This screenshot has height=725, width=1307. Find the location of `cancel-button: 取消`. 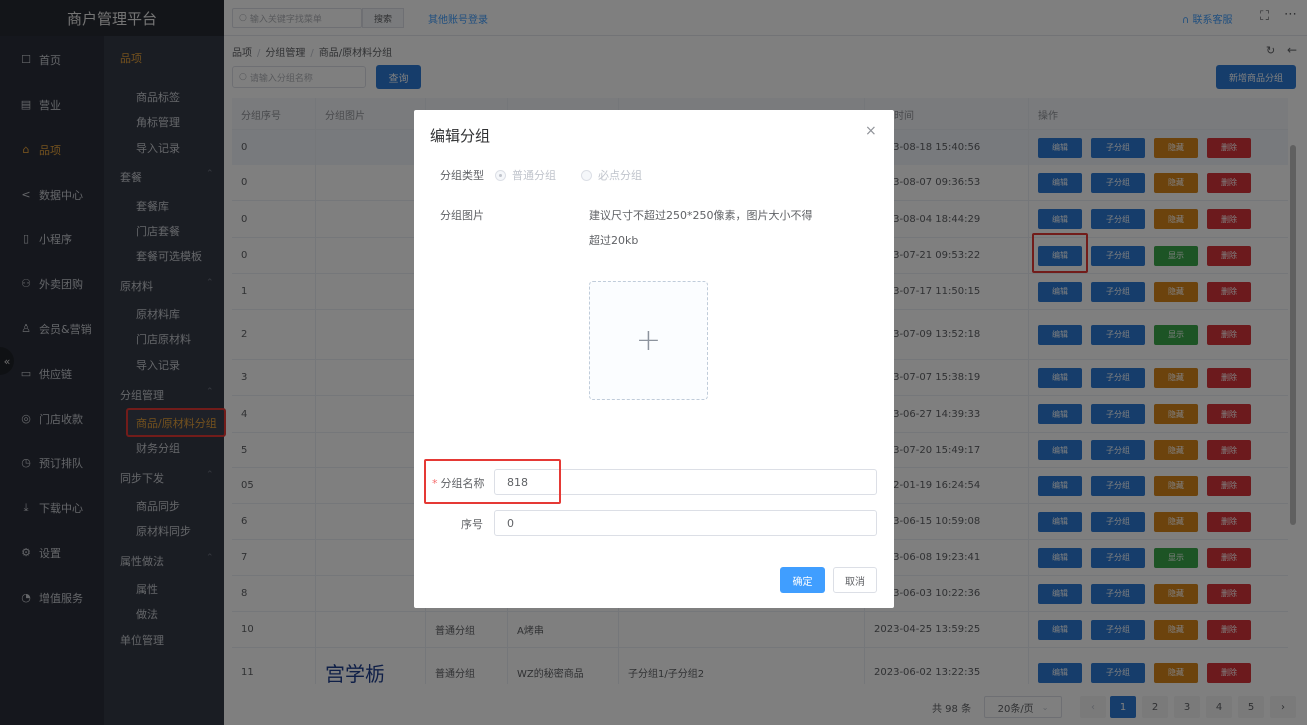

cancel-button: 取消 is located at coordinates (855, 580).